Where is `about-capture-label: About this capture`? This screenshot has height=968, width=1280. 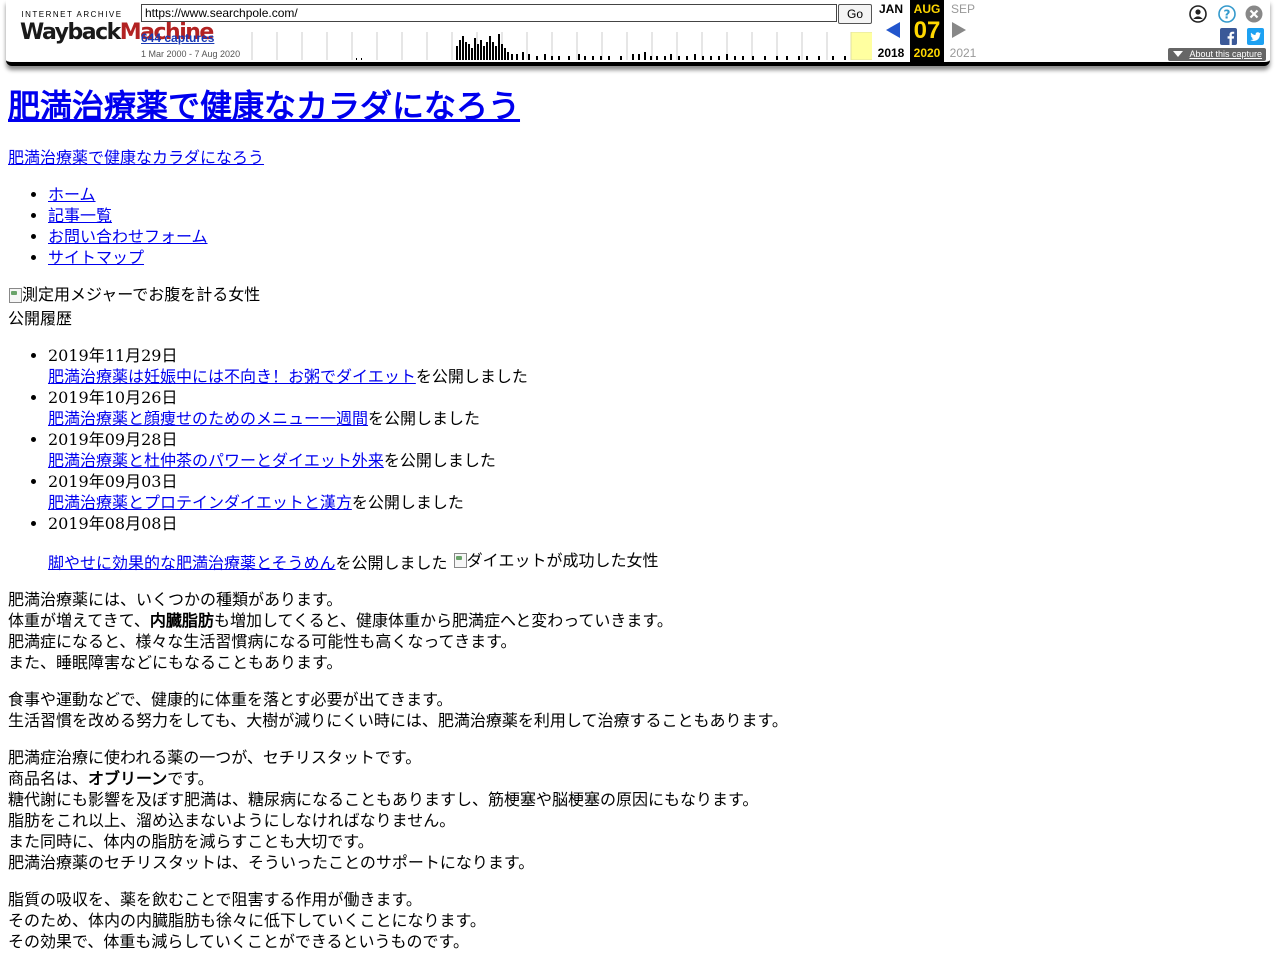 about-capture-label: About this capture is located at coordinates (1225, 54).